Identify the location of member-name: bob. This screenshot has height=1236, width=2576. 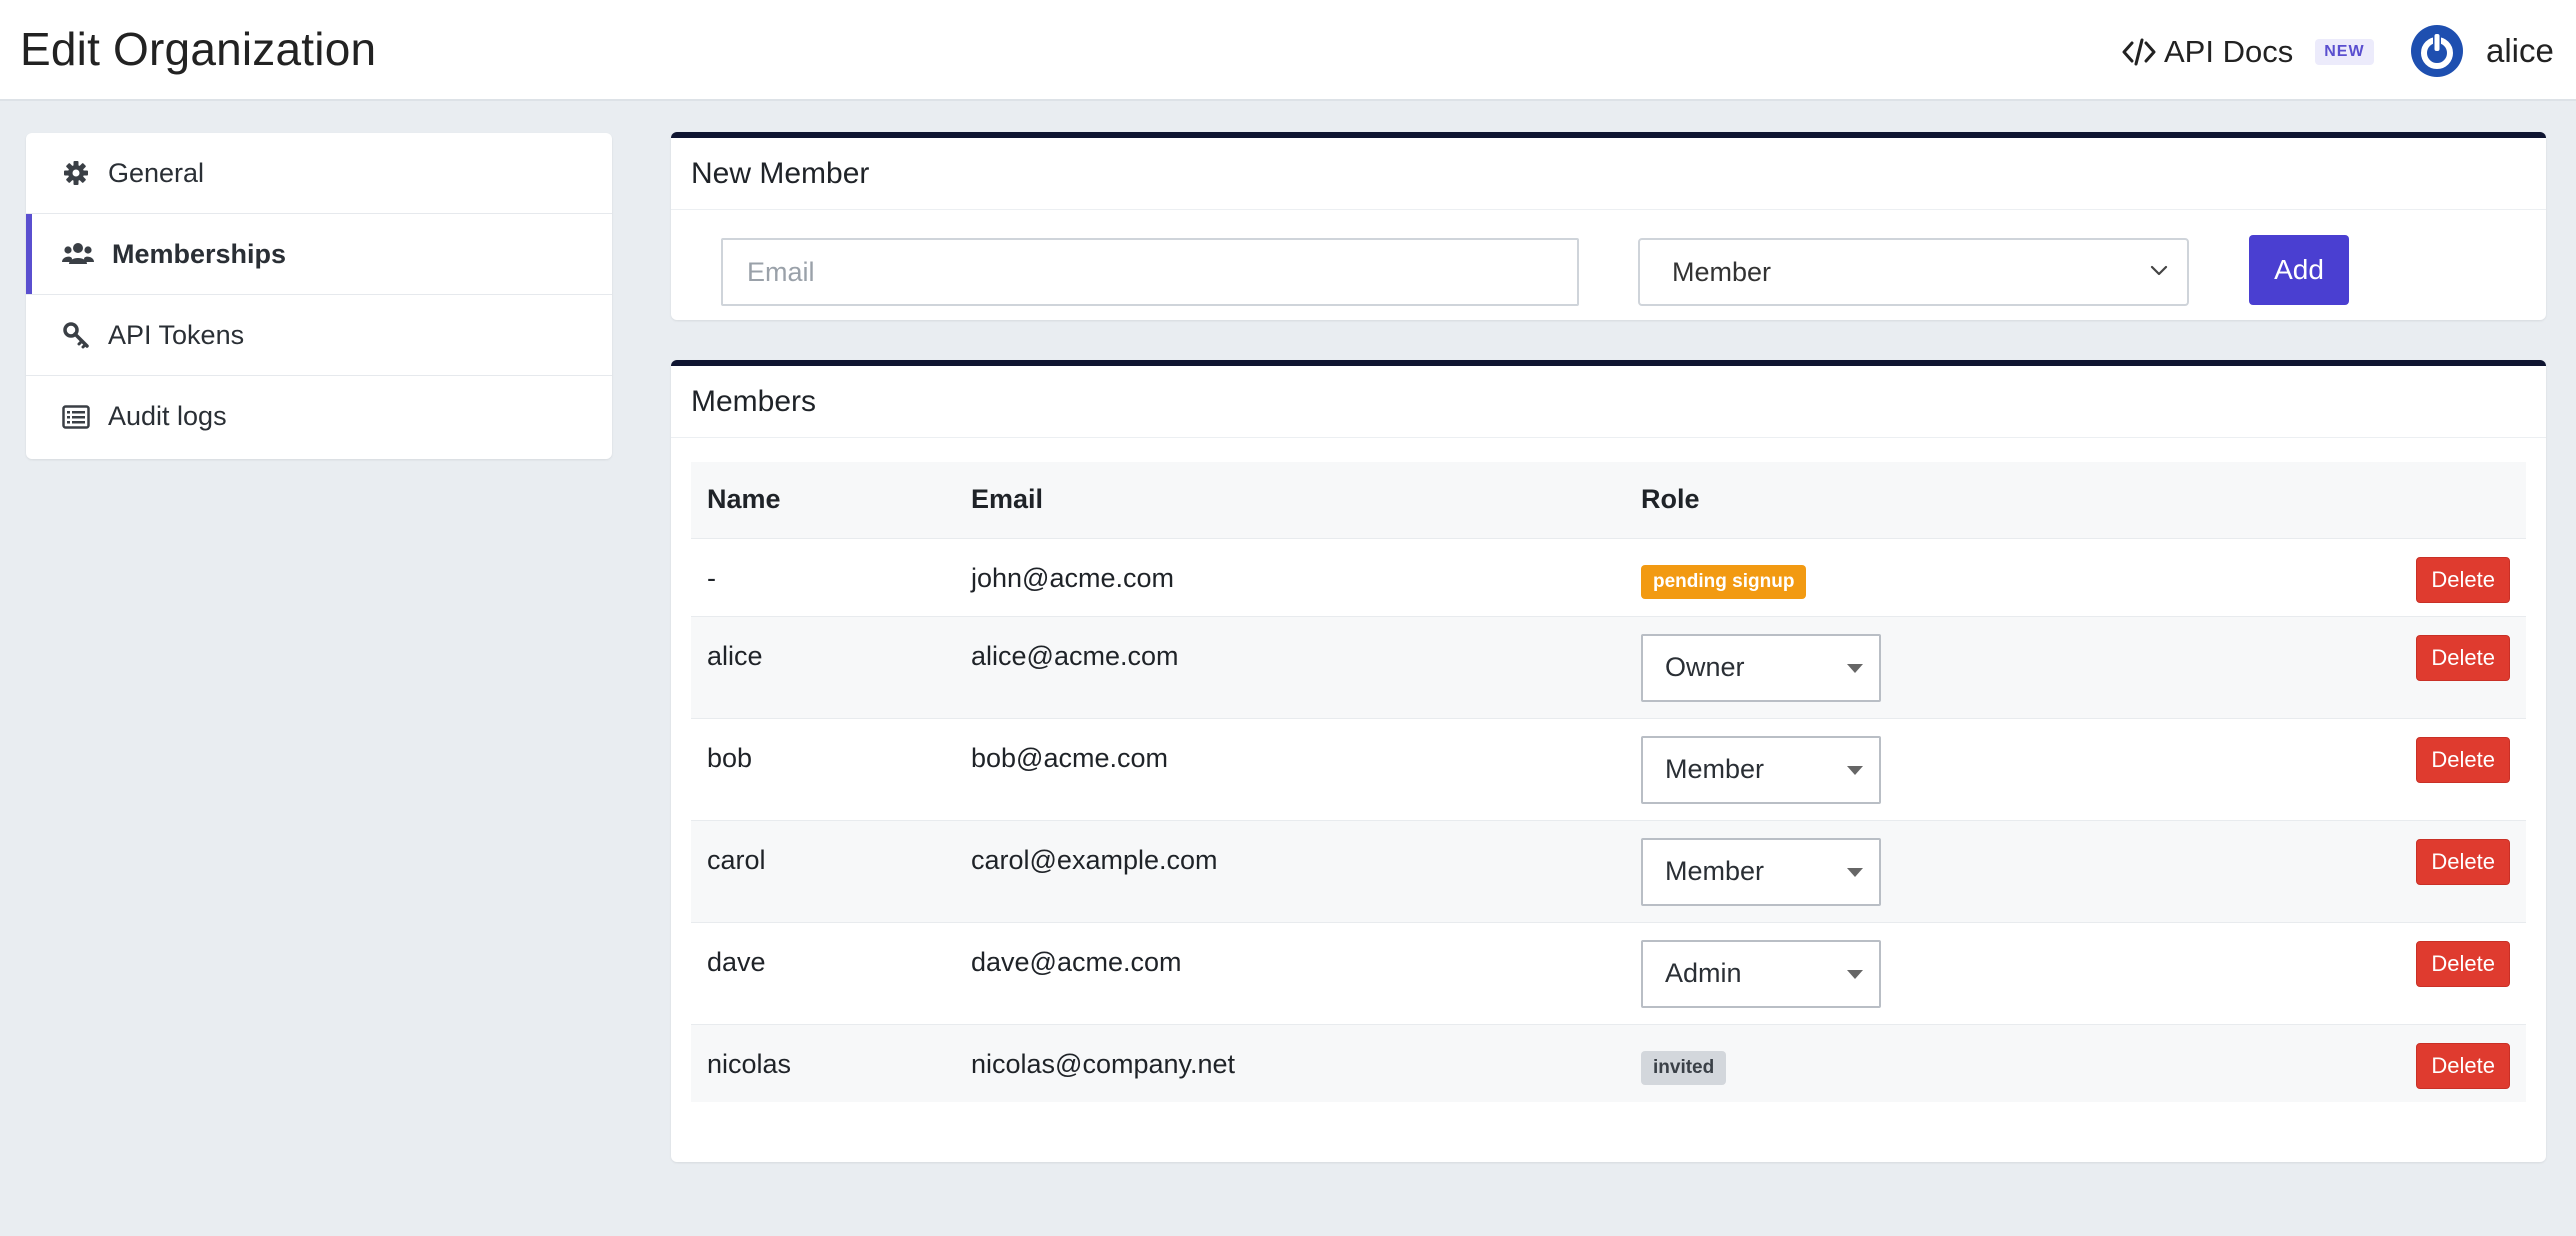
(730, 757).